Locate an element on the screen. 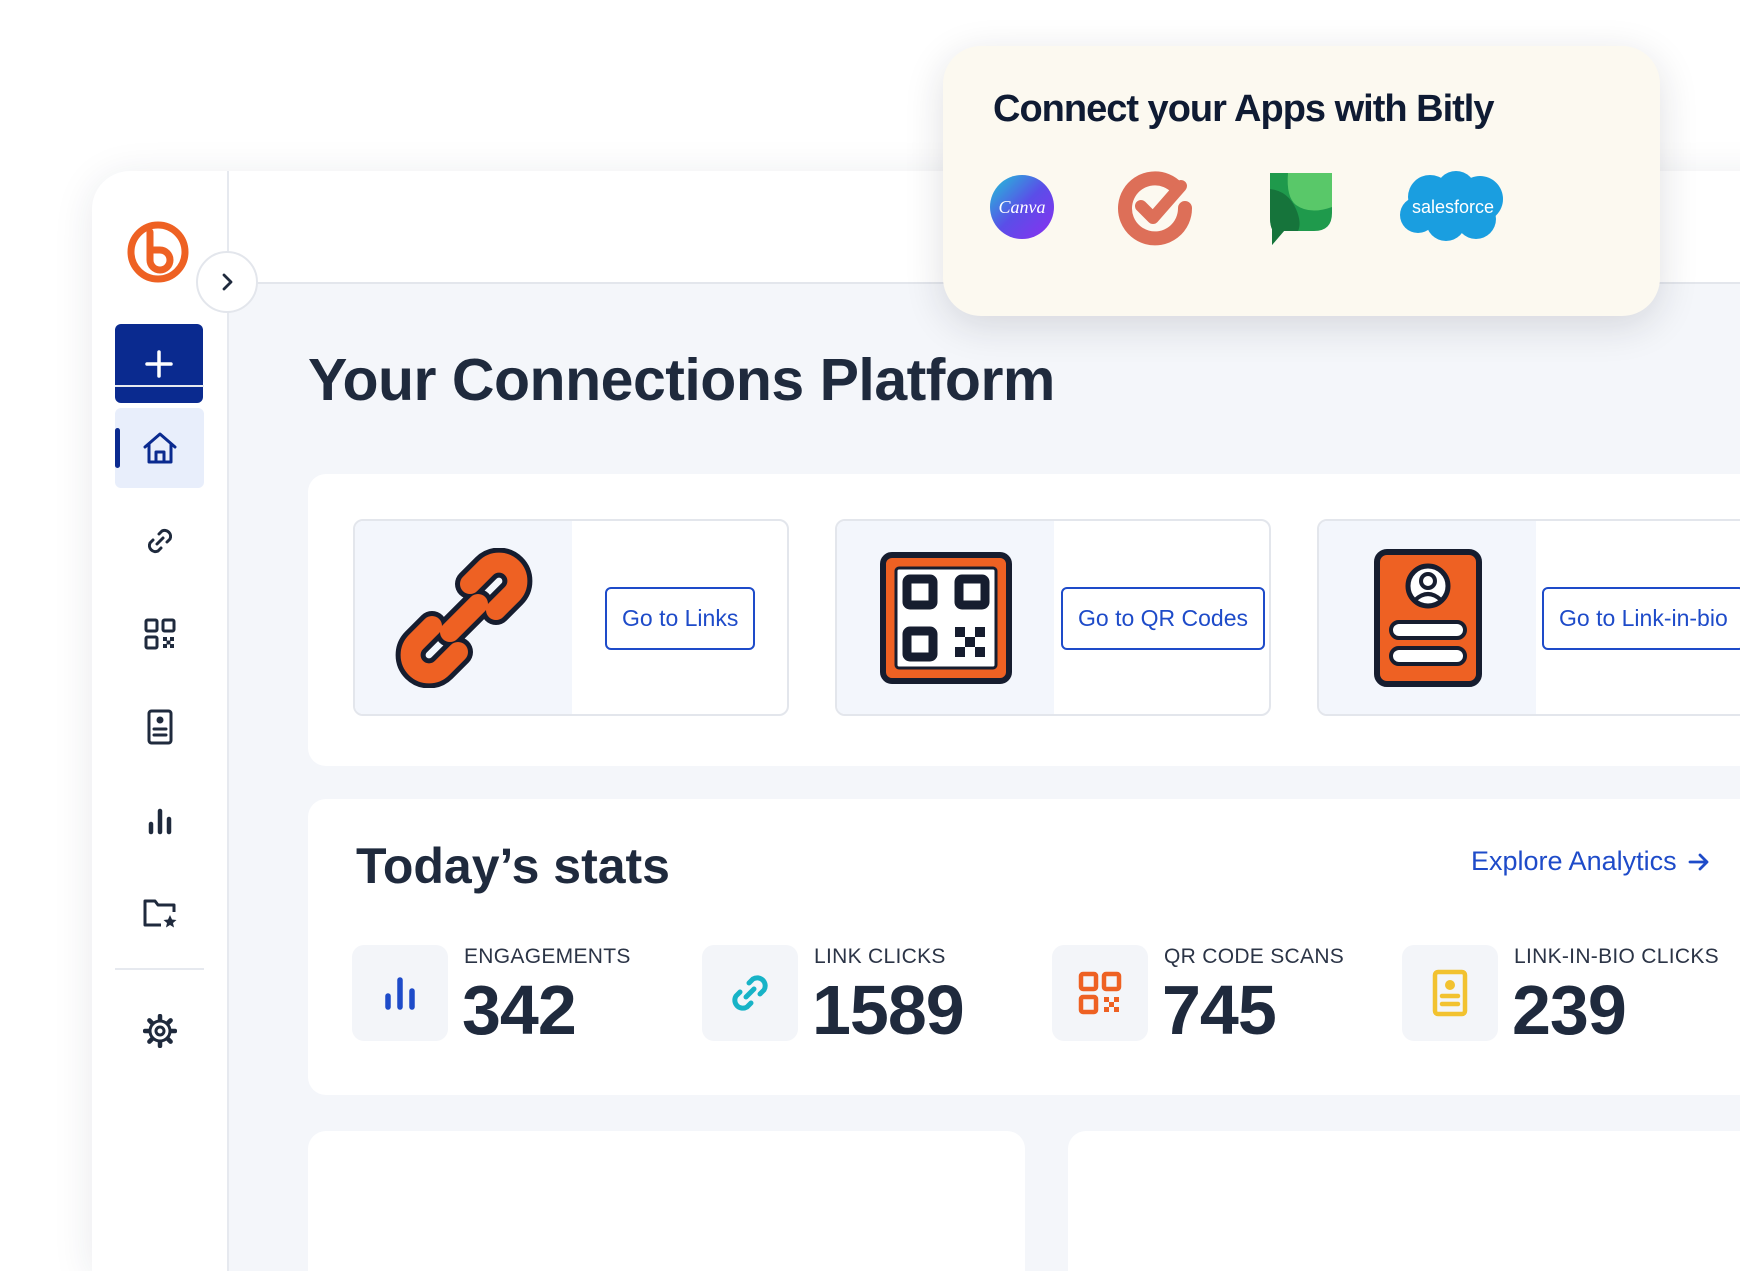  stat-value: 745 is located at coordinates (1219, 1010).